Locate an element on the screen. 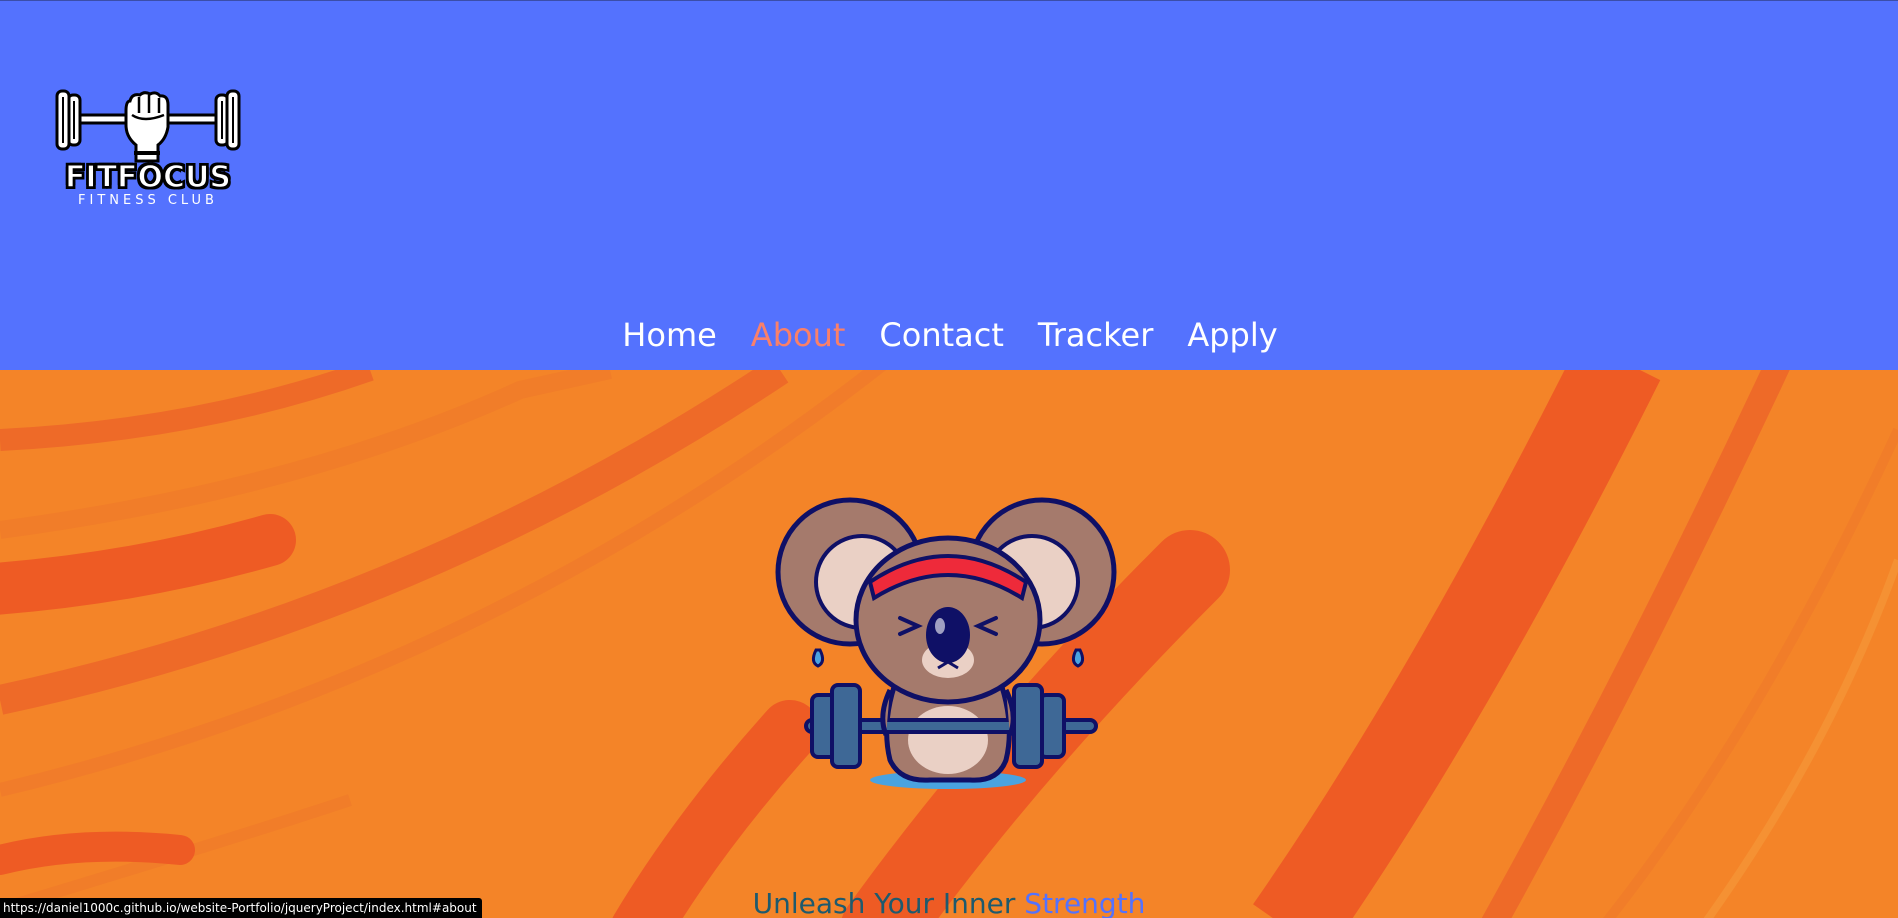 The image size is (1898, 918). tagline-part1: Unleash Your Inner is located at coordinates (884, 902).